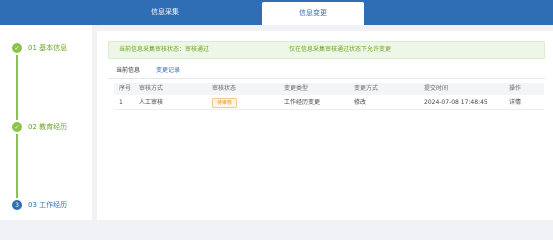 The image size is (553, 240). What do you see at coordinates (360, 102) in the screenshot?
I see `cell-change-mode: 修改` at bounding box center [360, 102].